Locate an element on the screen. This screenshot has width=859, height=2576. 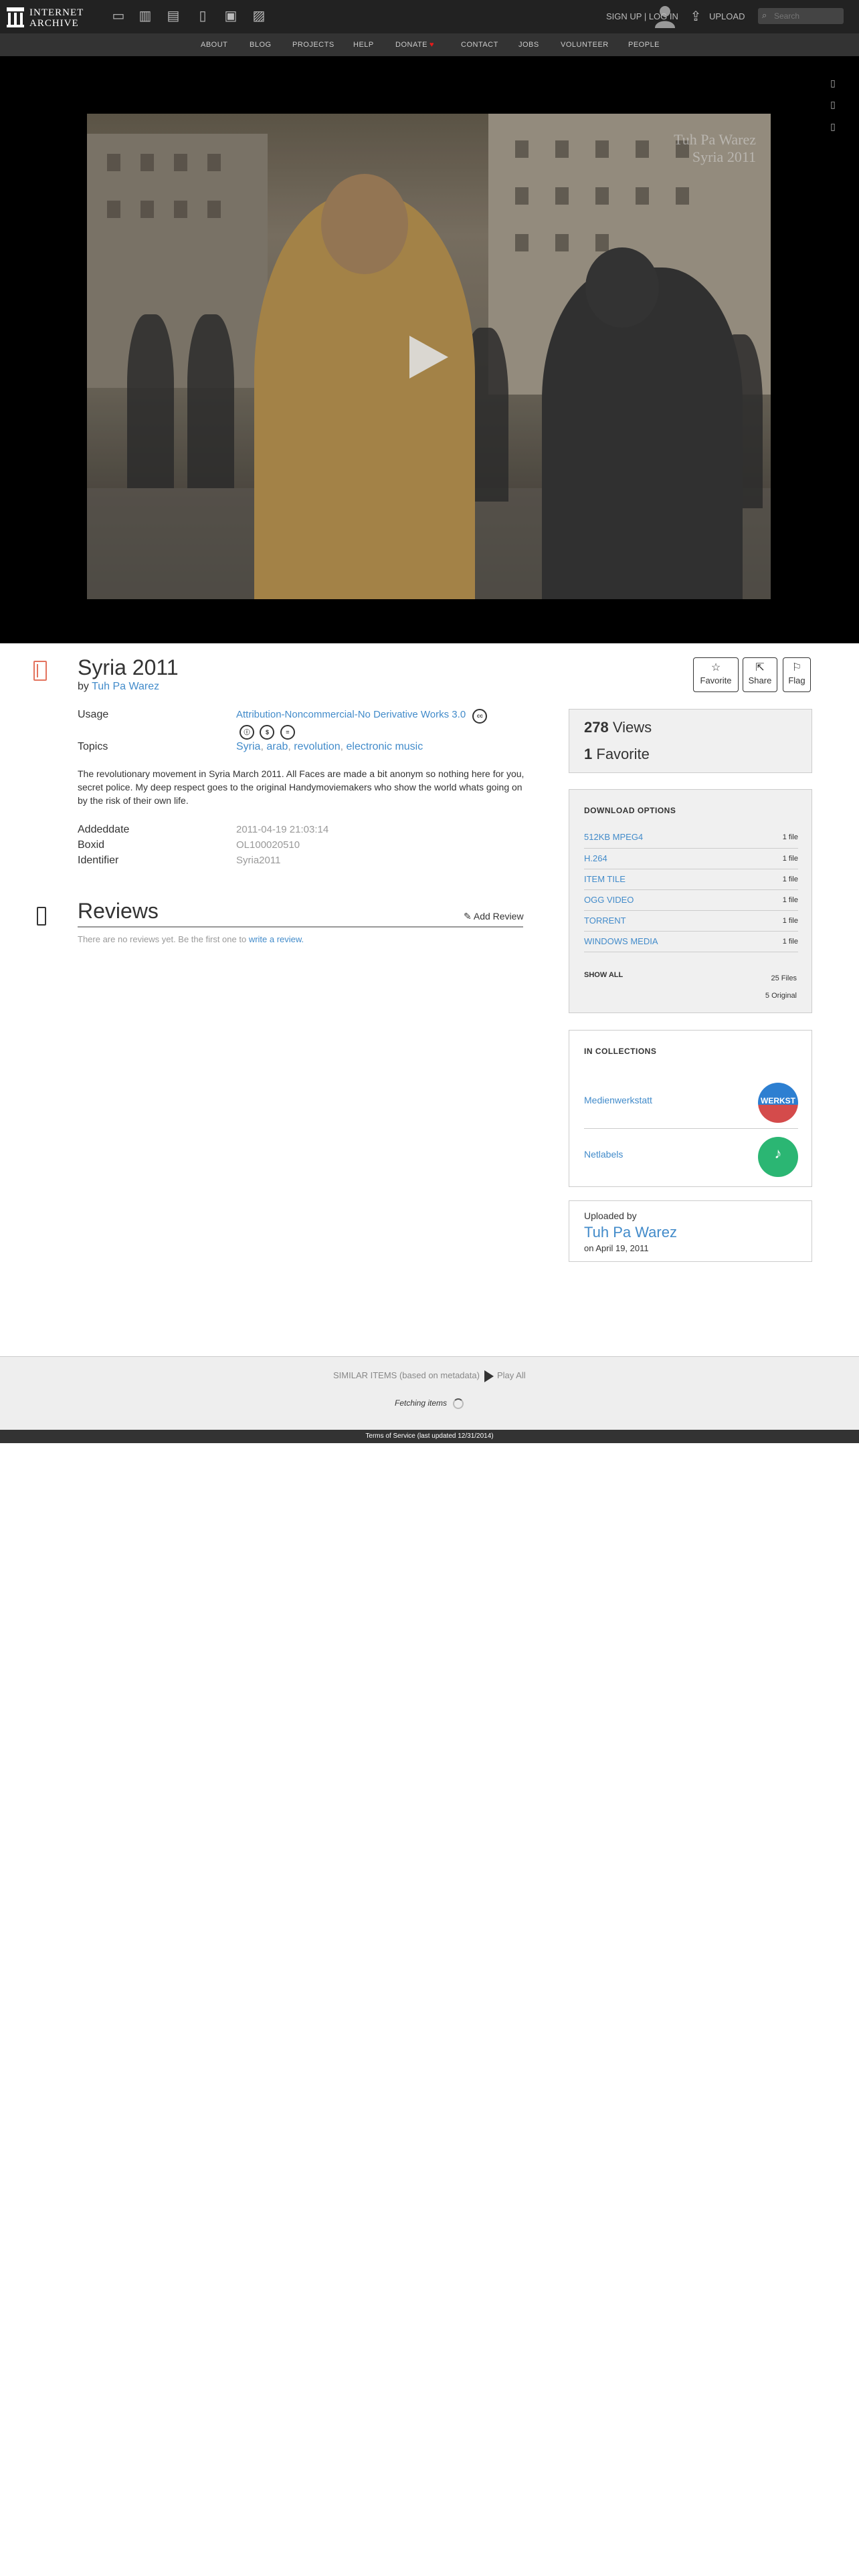
audio-icon: ▯ is located at coordinates (202, 16).